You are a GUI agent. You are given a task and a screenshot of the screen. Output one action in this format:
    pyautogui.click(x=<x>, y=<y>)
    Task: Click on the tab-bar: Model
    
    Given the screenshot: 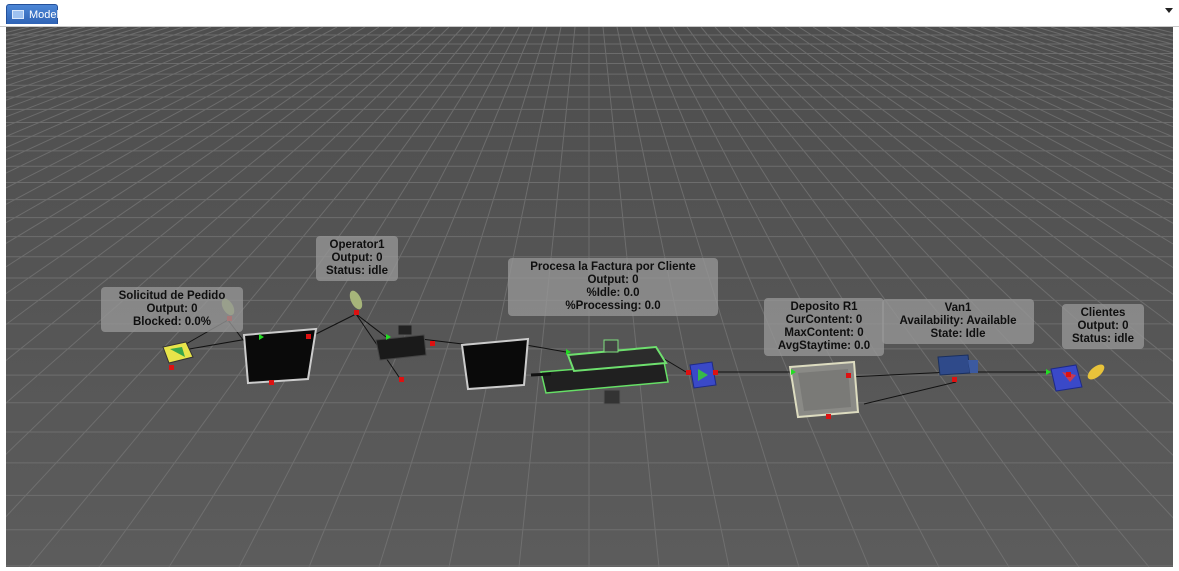 What is the action you would take?
    pyautogui.click(x=589, y=13)
    